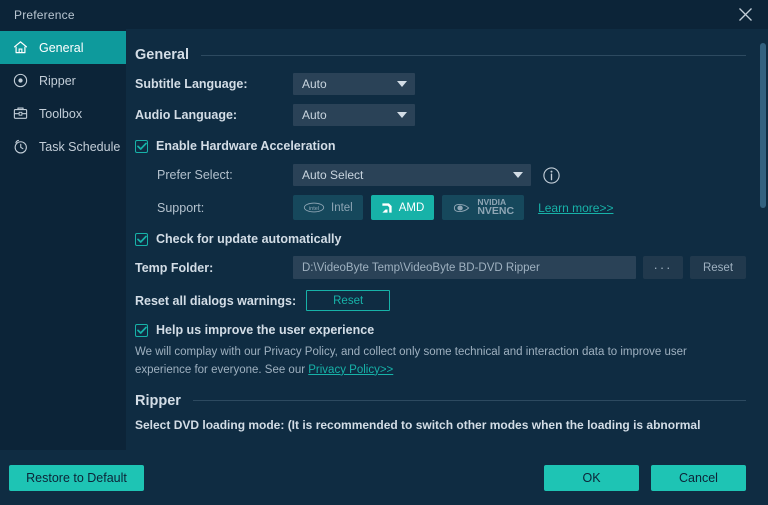 The height and width of the screenshot is (505, 768). What do you see at coordinates (195, 175) in the screenshot?
I see `prefer-select-label: Prefer Select:` at bounding box center [195, 175].